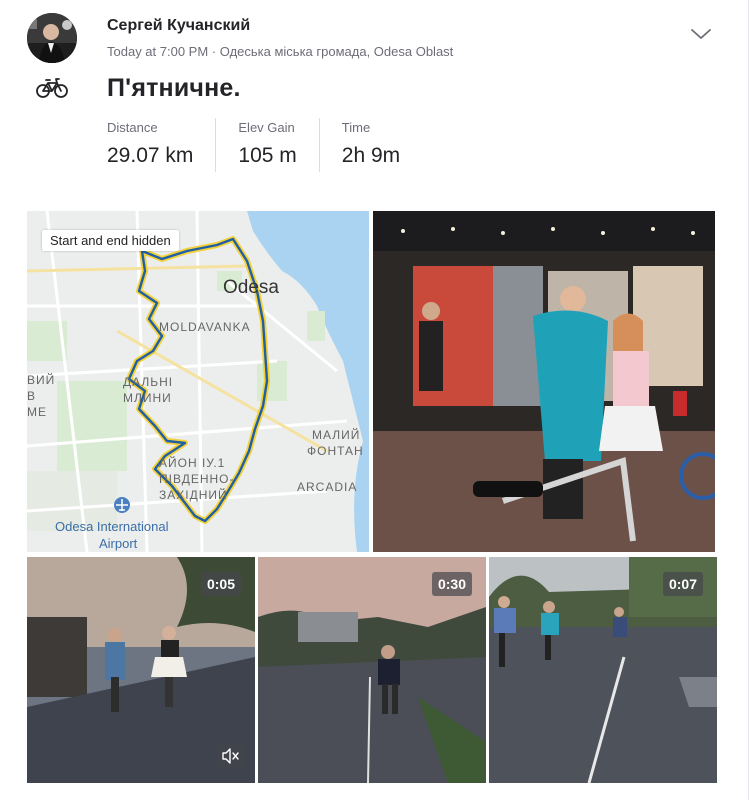  Describe the element at coordinates (31, 396) in the screenshot. I see `map-label-district: В` at that location.